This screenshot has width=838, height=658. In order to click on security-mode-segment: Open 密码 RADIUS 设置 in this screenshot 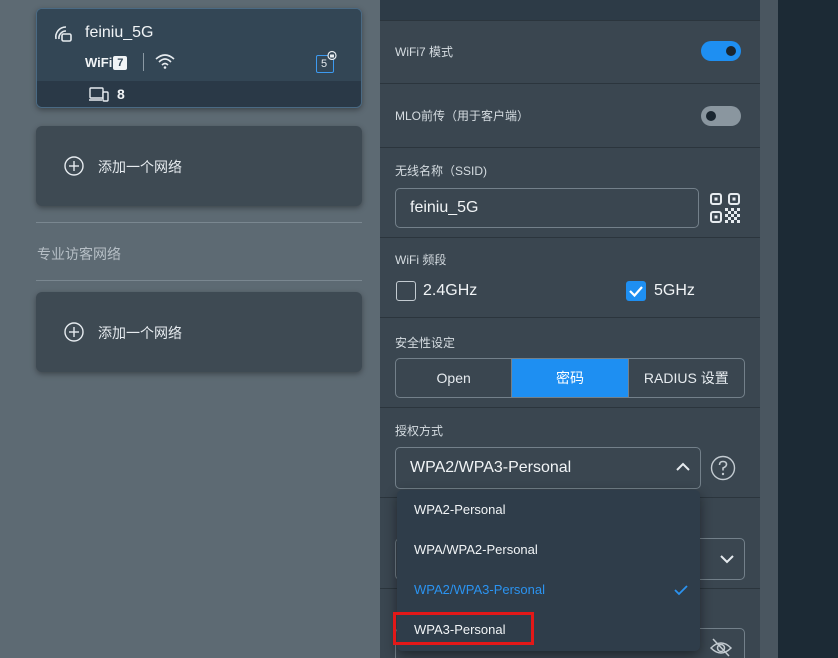, I will do `click(570, 378)`.